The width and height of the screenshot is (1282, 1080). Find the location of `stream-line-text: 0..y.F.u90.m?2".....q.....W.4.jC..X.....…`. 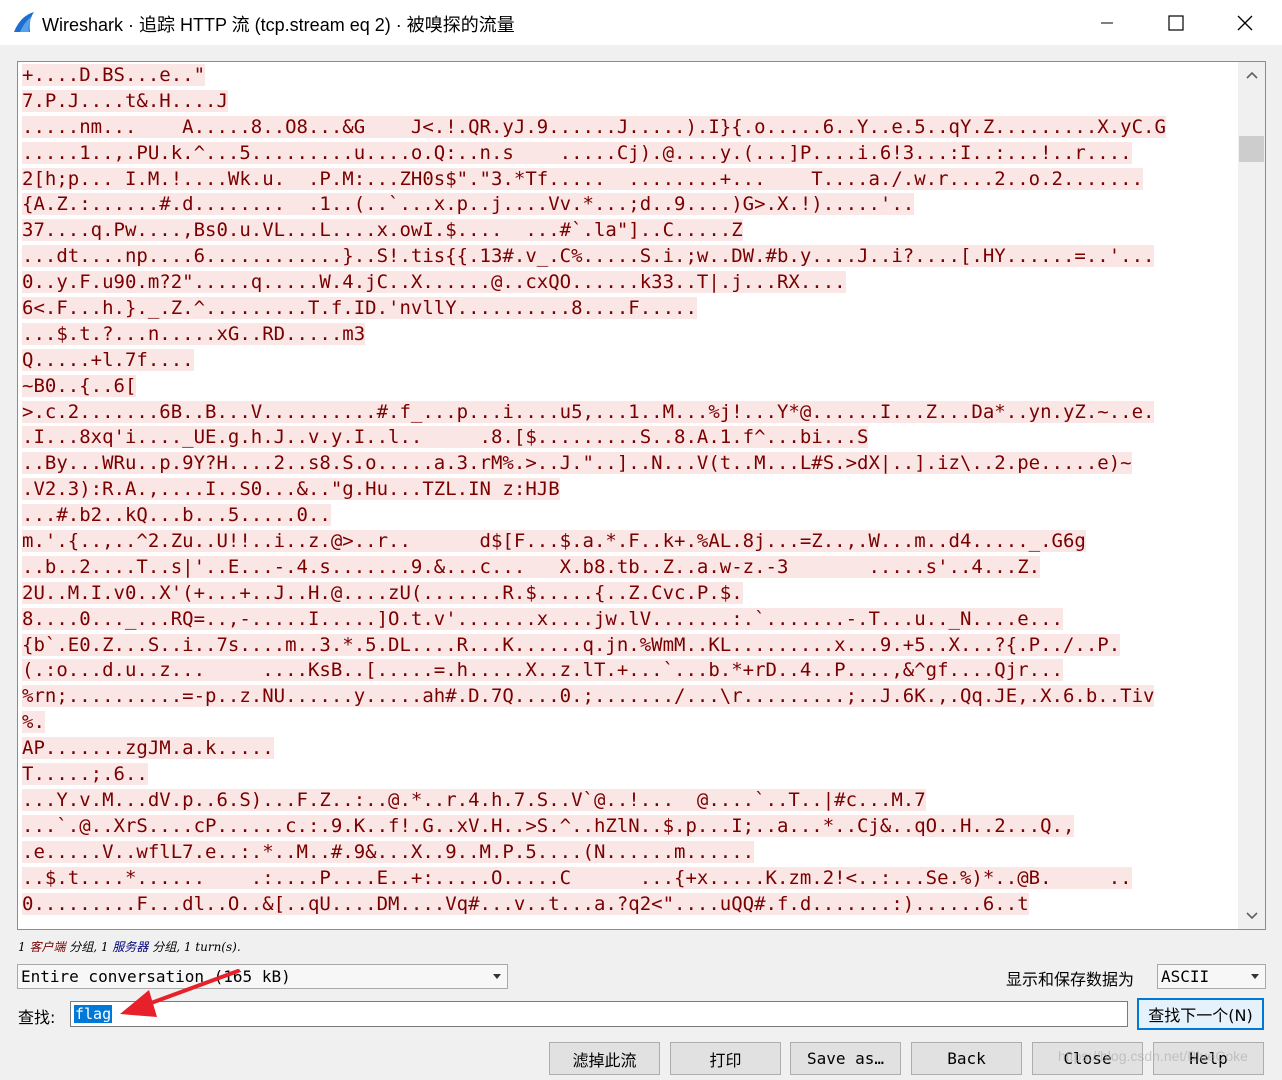

stream-line-text: 0..y.F.u90.m?2".....q.....W.4.jC..X.....… is located at coordinates (434, 282).